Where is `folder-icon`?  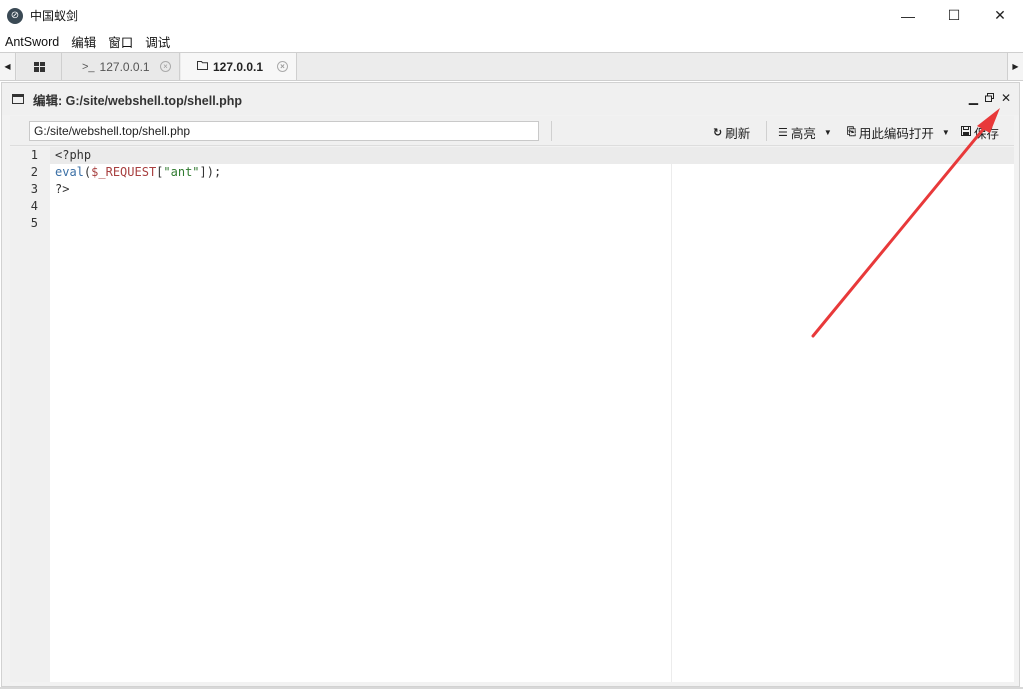 folder-icon is located at coordinates (202, 66).